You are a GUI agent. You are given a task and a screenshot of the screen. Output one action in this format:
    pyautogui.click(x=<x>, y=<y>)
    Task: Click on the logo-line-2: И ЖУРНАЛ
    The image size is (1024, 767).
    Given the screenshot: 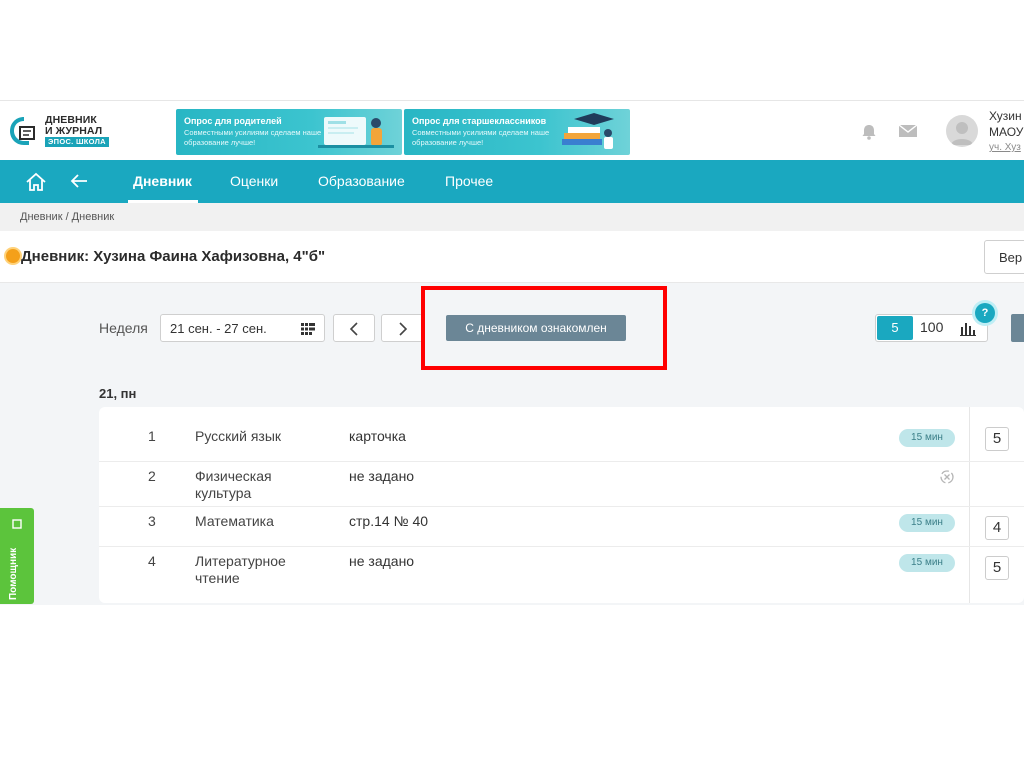 What is the action you would take?
    pyautogui.click(x=74, y=131)
    